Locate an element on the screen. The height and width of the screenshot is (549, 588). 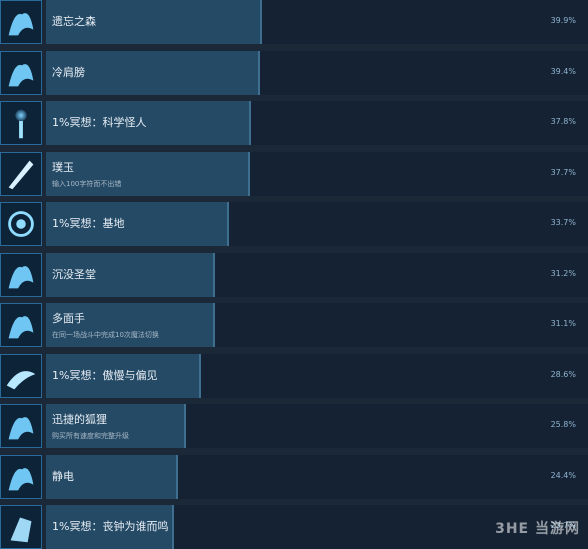
achievement-row: 静电 24.4% is located at coordinates (294, 477).